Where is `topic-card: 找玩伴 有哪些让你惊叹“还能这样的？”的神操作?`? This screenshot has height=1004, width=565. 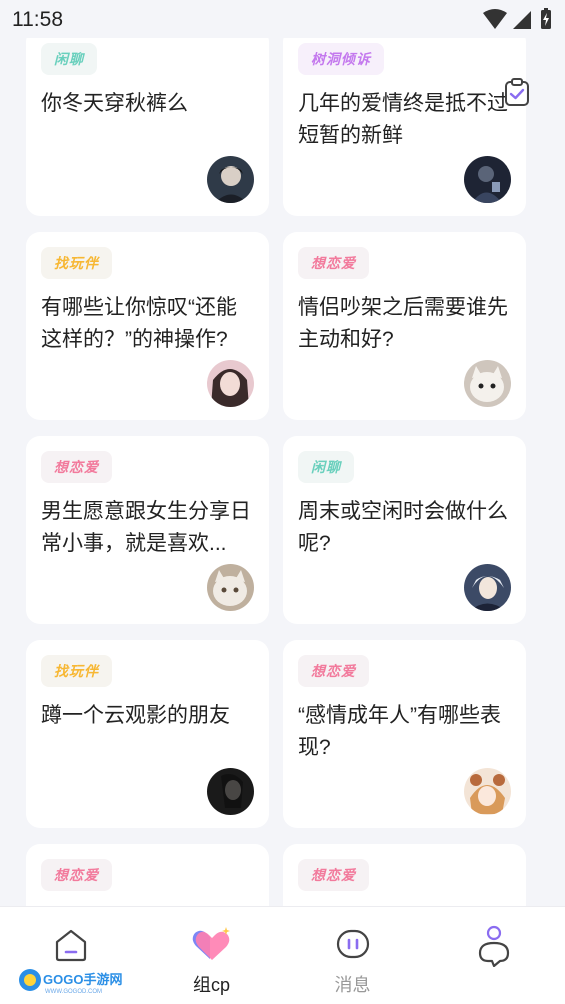
topic-card: 找玩伴 有哪些让你惊叹“还能这样的？”的神操作? is located at coordinates (147, 326).